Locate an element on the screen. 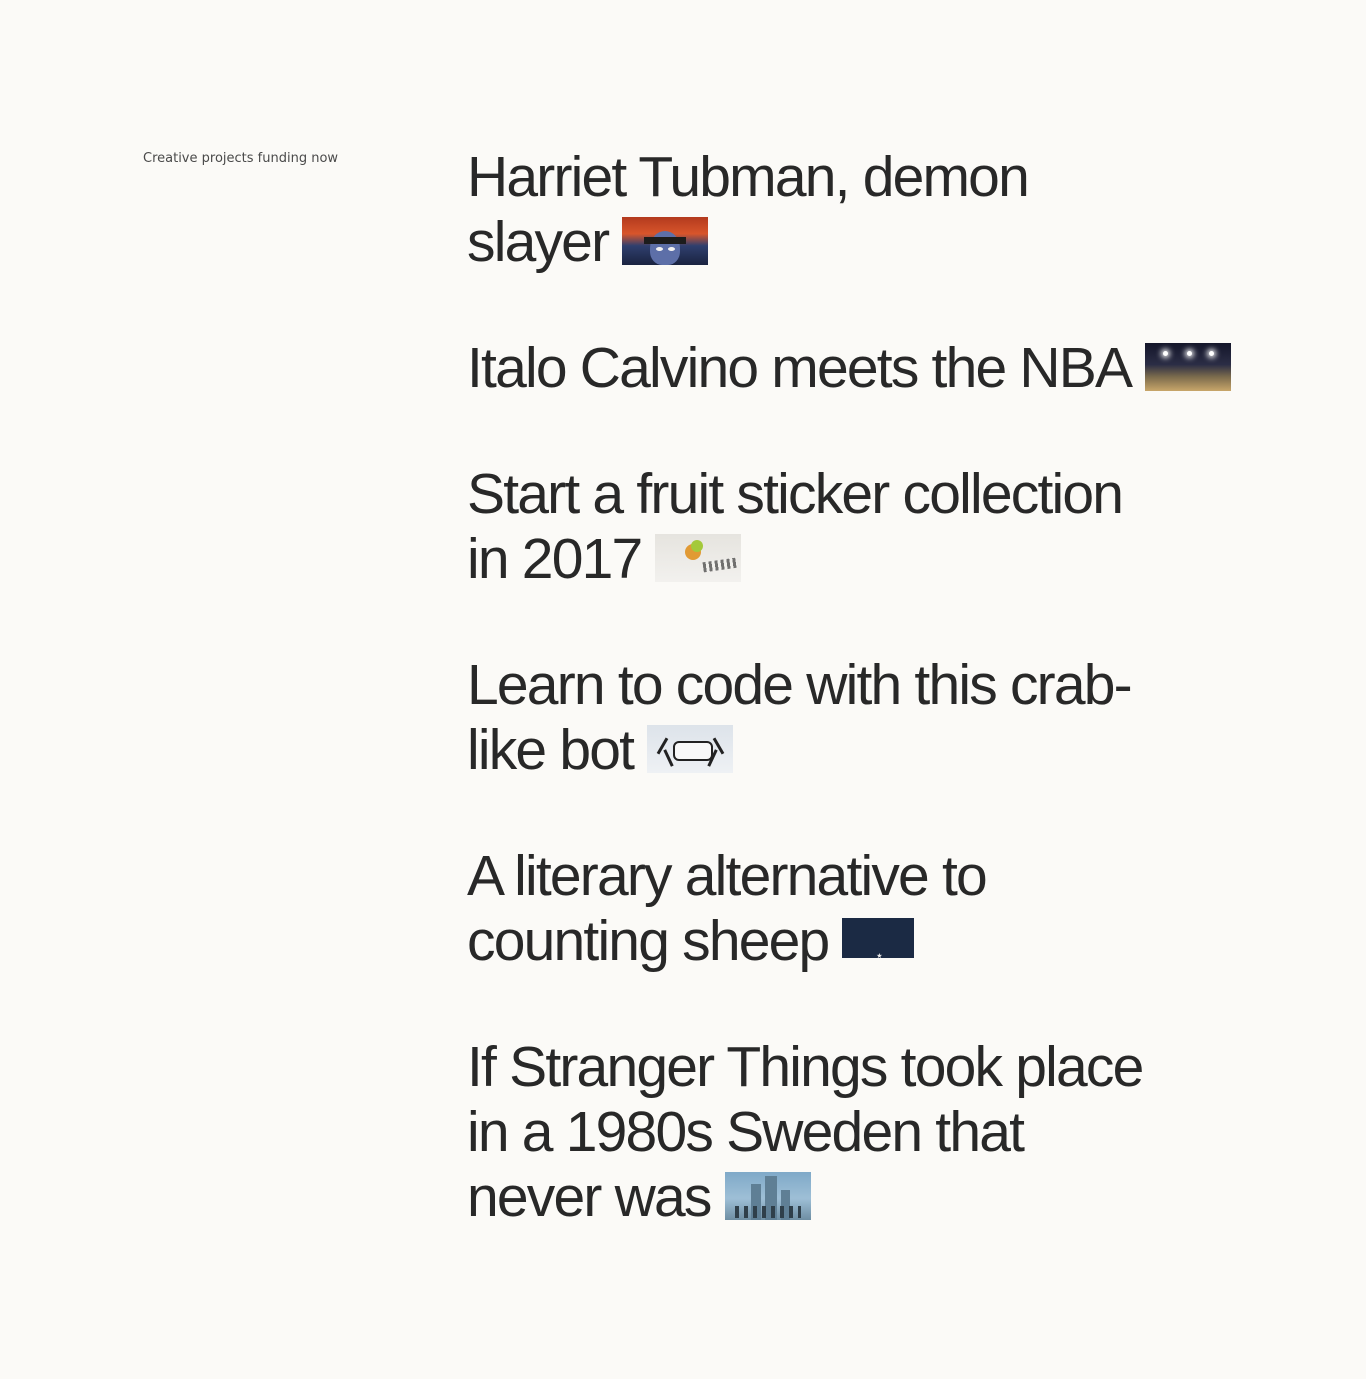 The width and height of the screenshot is (1366, 1379). project-item: Italo Calvino meets the NBA is located at coordinates (867, 368).